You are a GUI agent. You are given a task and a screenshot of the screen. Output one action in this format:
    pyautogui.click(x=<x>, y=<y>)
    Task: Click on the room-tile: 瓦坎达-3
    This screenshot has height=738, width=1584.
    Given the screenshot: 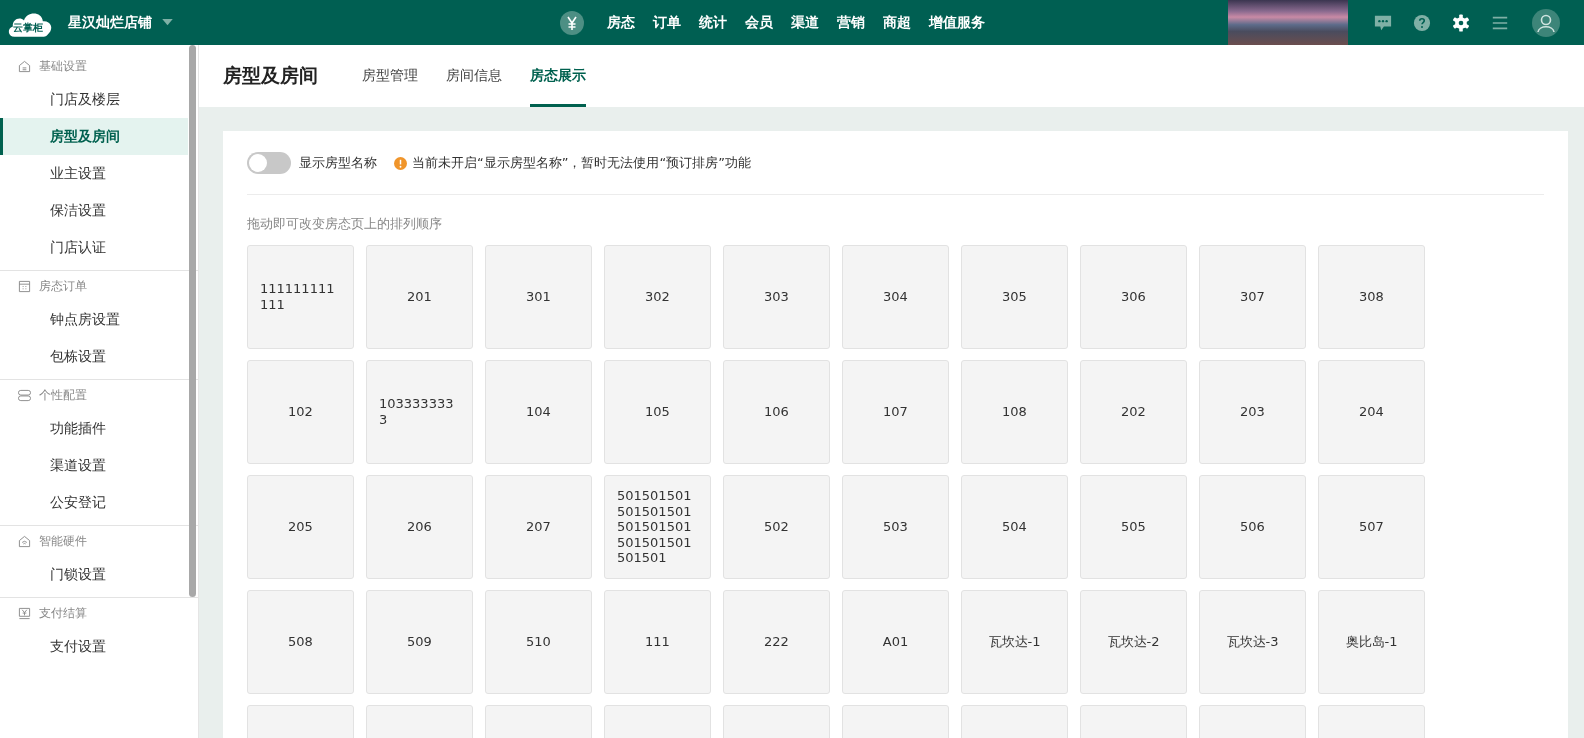 What is the action you would take?
    pyautogui.click(x=1252, y=642)
    